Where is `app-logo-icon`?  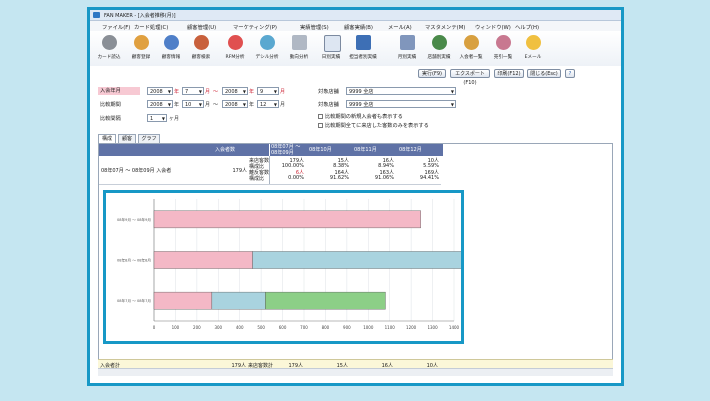
app-logo-icon is located at coordinates (96, 15).